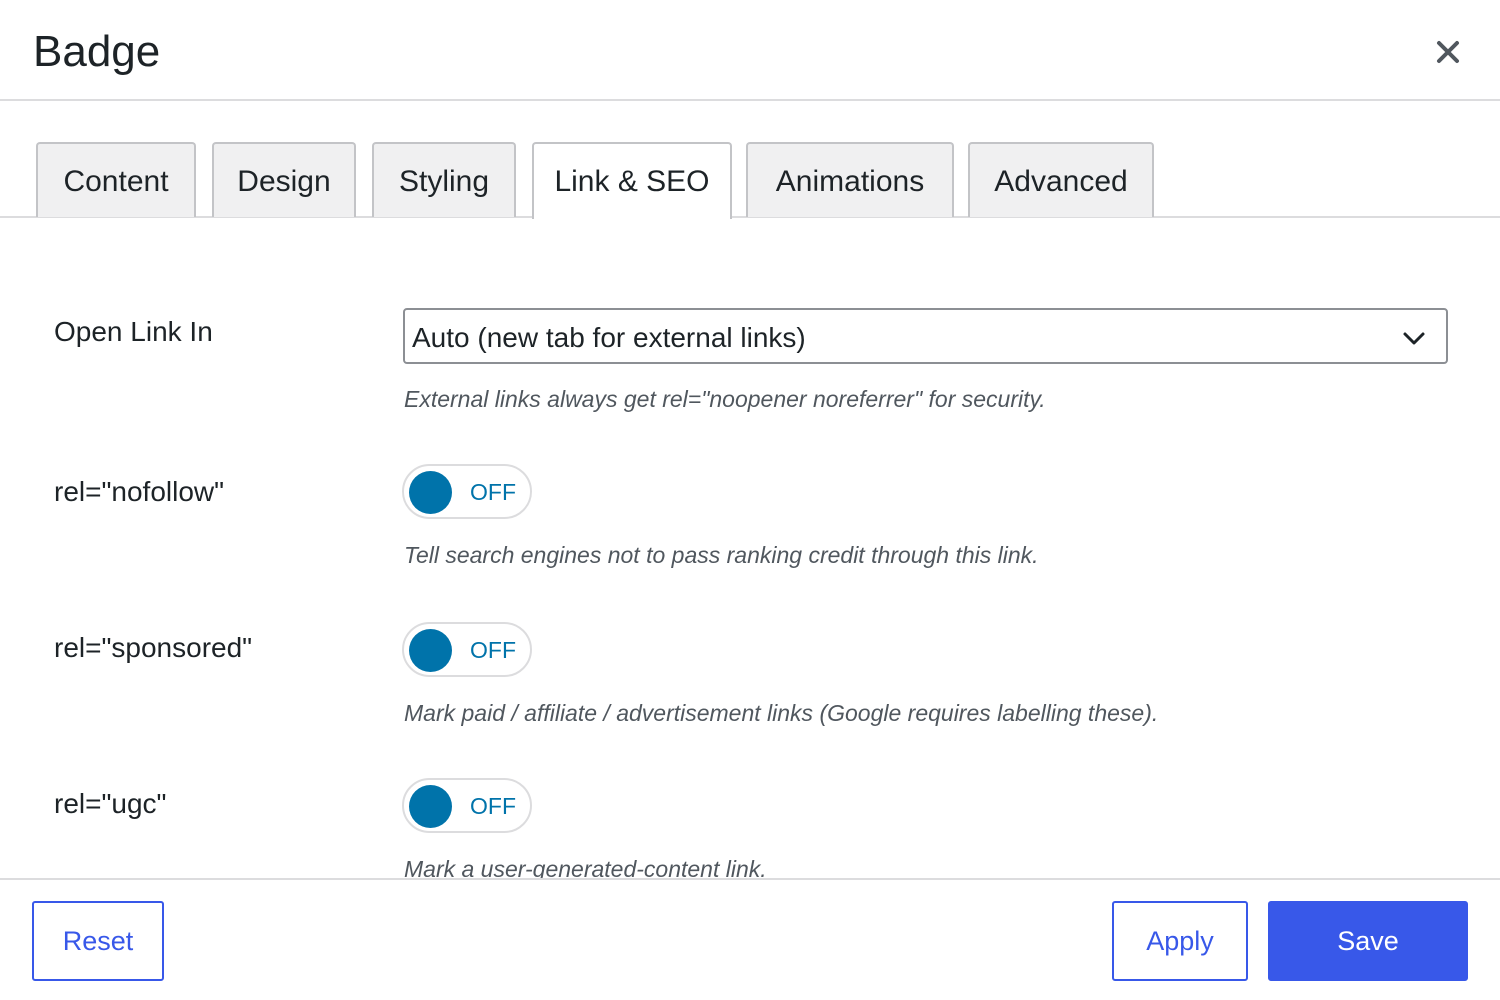 This screenshot has height=1000, width=1500. Describe the element at coordinates (925, 336) in the screenshot. I see `open-link-in-select: Auto (new tab for external links)` at that location.